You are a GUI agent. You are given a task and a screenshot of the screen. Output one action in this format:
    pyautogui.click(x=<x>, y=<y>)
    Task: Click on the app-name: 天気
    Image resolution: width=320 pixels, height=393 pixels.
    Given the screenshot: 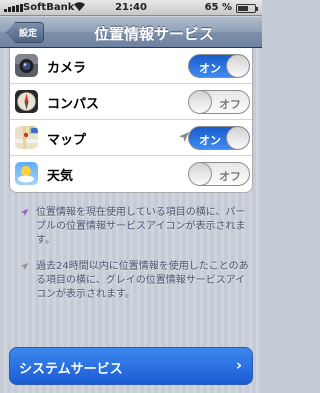 What is the action you would take?
    pyautogui.click(x=60, y=176)
    